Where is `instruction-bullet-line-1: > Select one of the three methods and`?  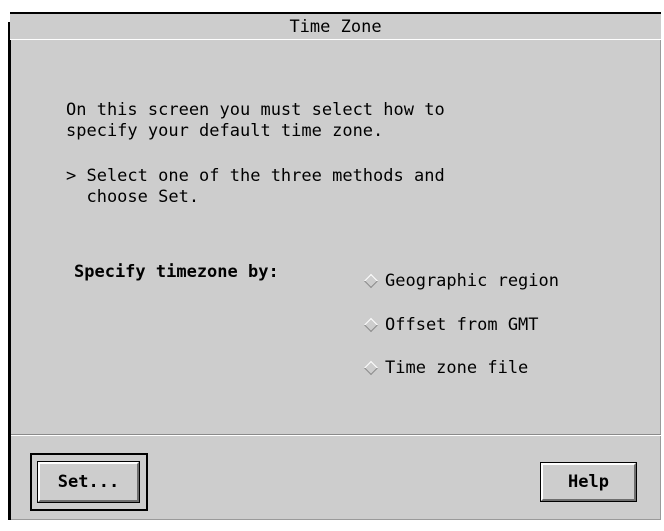
instruction-bullet-line-1: > Select one of the three methods and is located at coordinates (255, 176).